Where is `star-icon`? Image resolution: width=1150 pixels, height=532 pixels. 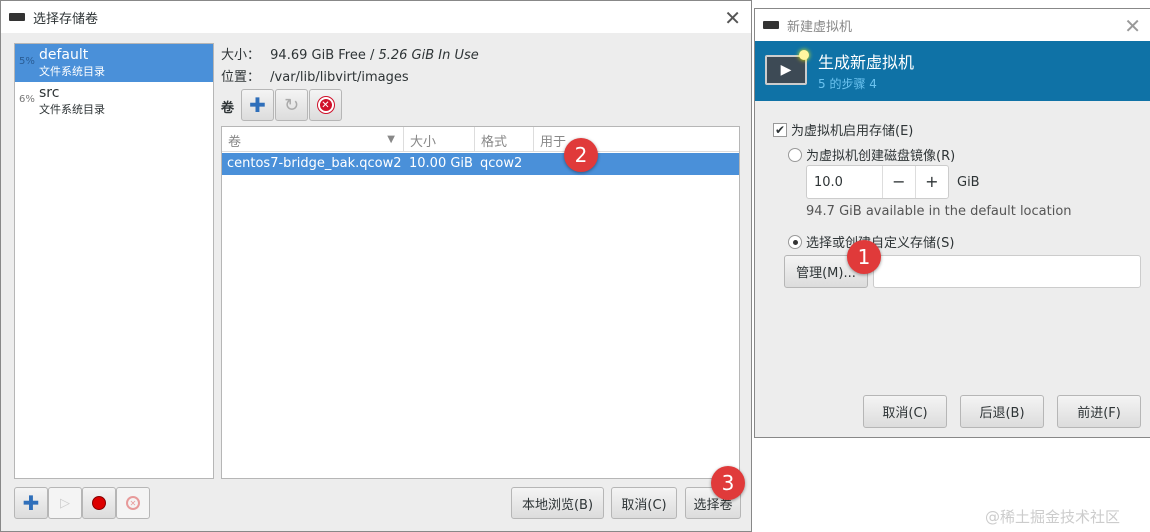 star-icon is located at coordinates (804, 55).